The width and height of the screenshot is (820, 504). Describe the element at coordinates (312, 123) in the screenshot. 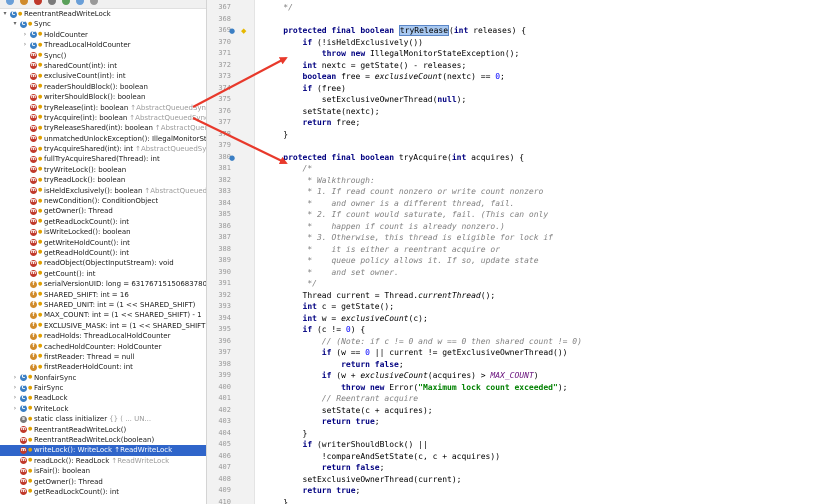

I see `code-line: return free;` at that location.